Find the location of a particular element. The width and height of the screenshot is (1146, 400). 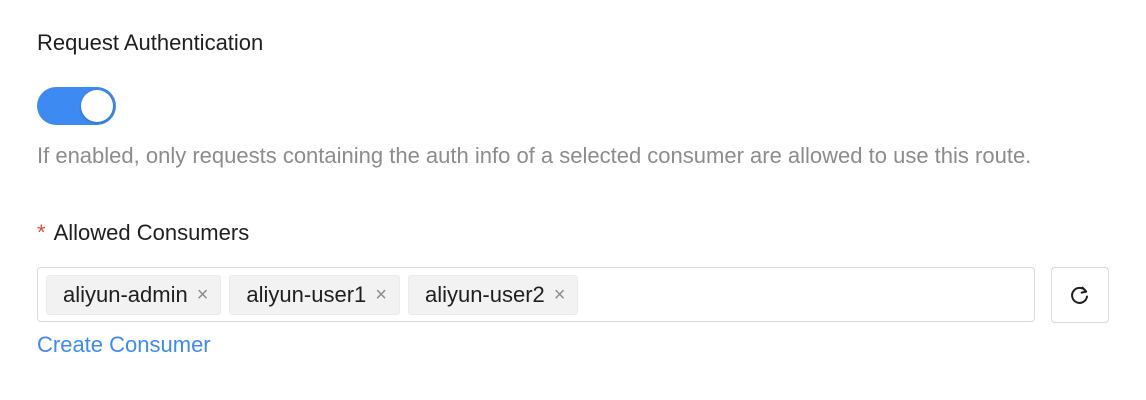

consumer-tag: aliyun-user1 × is located at coordinates (314, 294).